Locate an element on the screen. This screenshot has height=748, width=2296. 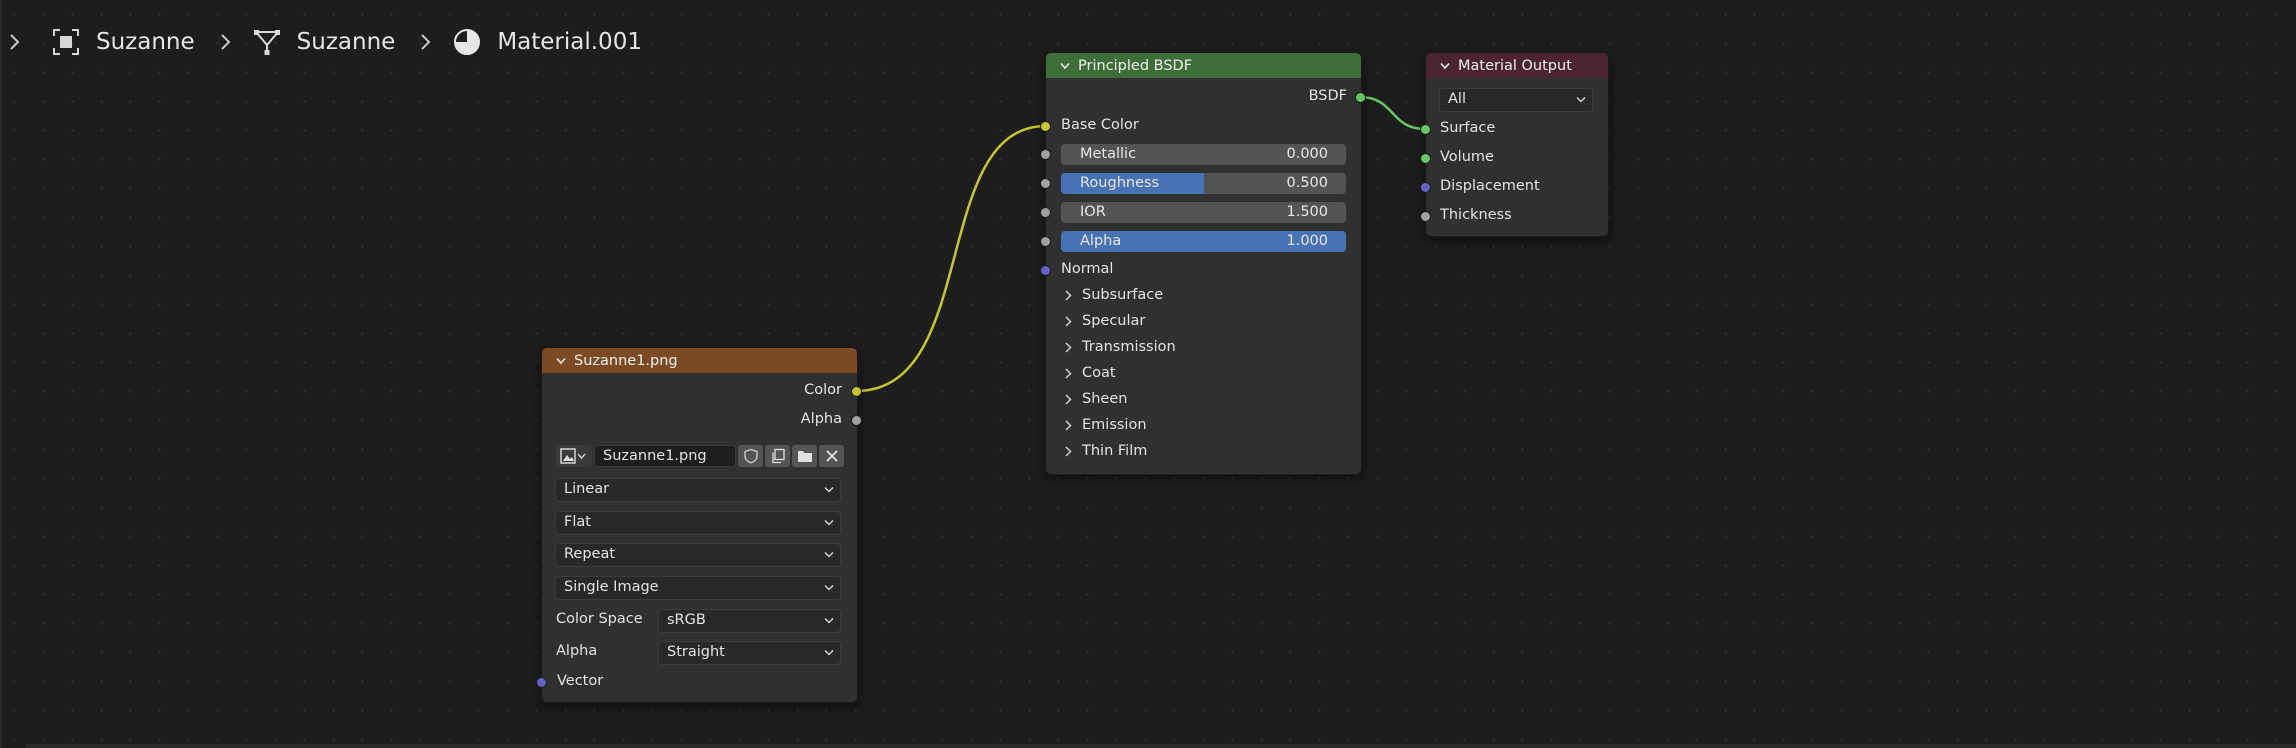
input-label-vector: Vector is located at coordinates (580, 681).